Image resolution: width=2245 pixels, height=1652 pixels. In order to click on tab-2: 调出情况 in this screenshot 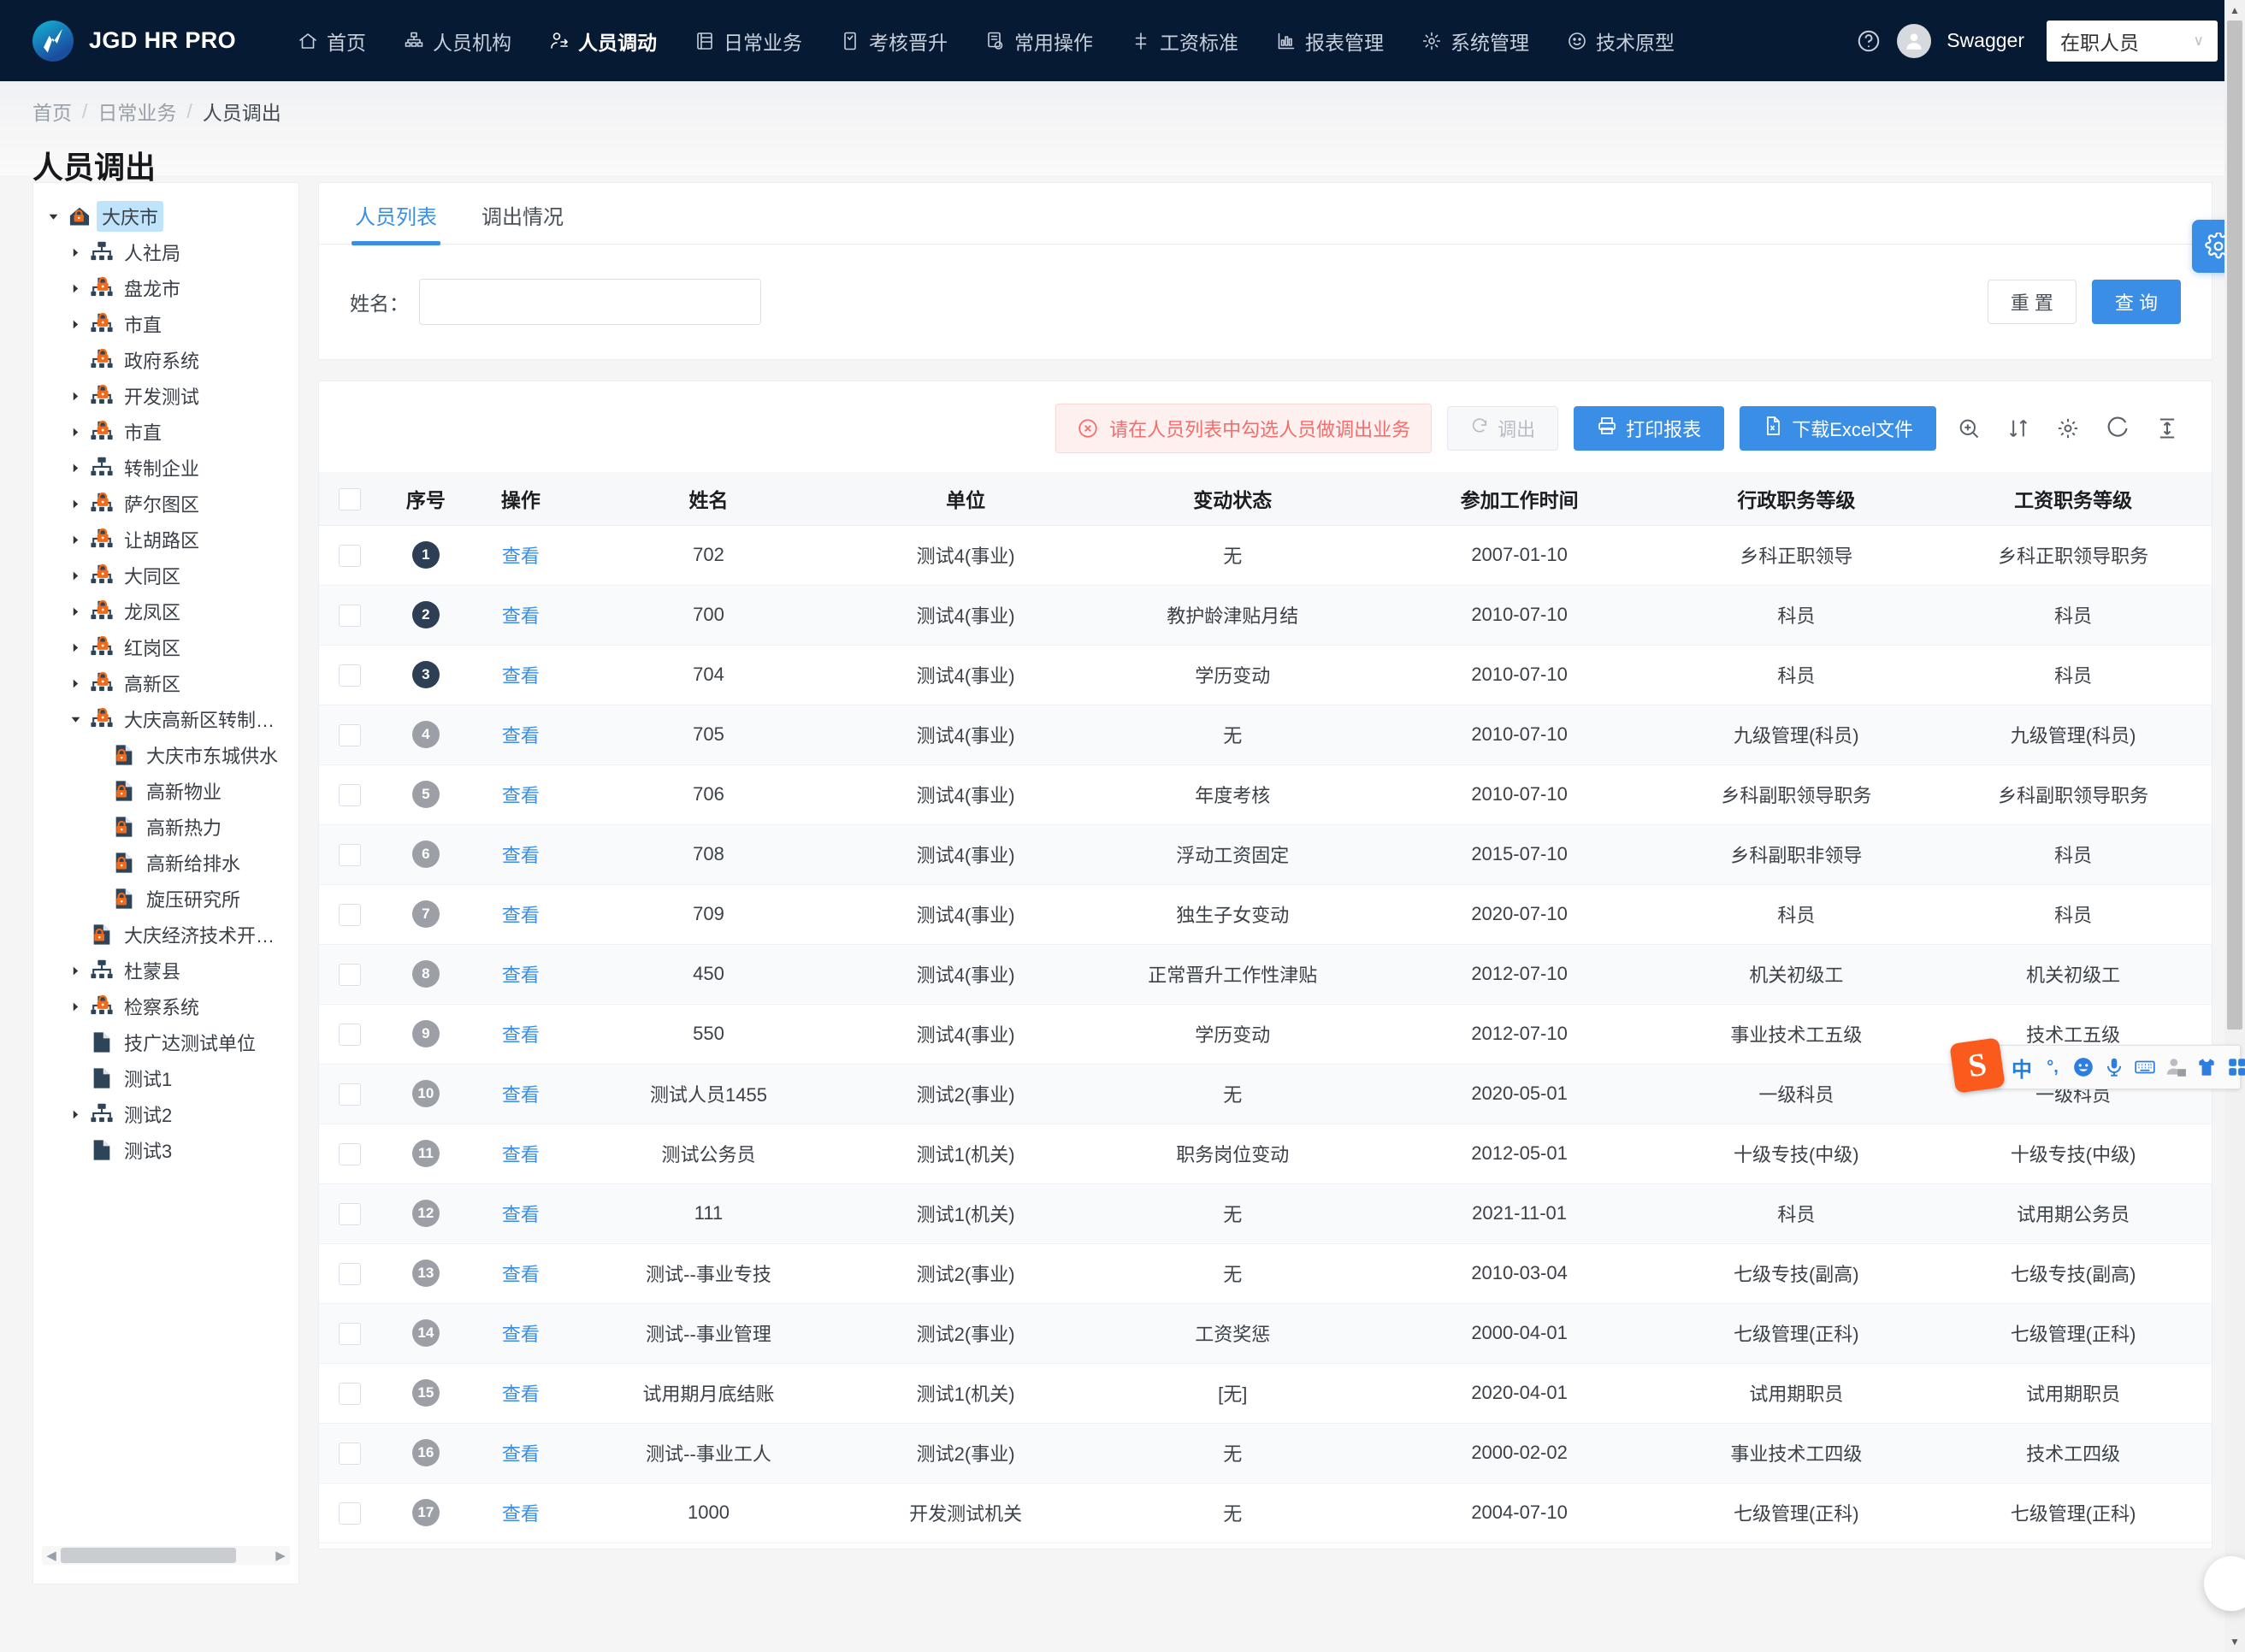, I will do `click(523, 222)`.